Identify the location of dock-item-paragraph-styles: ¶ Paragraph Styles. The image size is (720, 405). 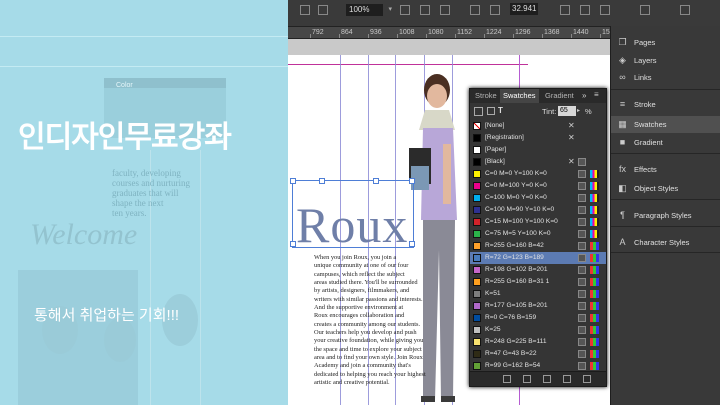
(665, 215).